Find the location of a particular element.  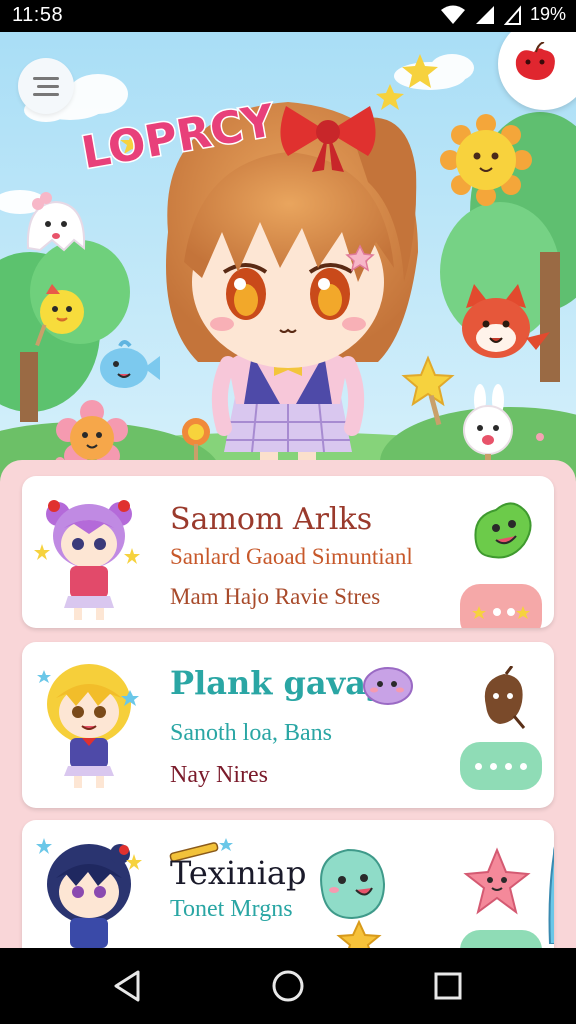

chibi-avatar-purple is located at coordinates (87, 560).